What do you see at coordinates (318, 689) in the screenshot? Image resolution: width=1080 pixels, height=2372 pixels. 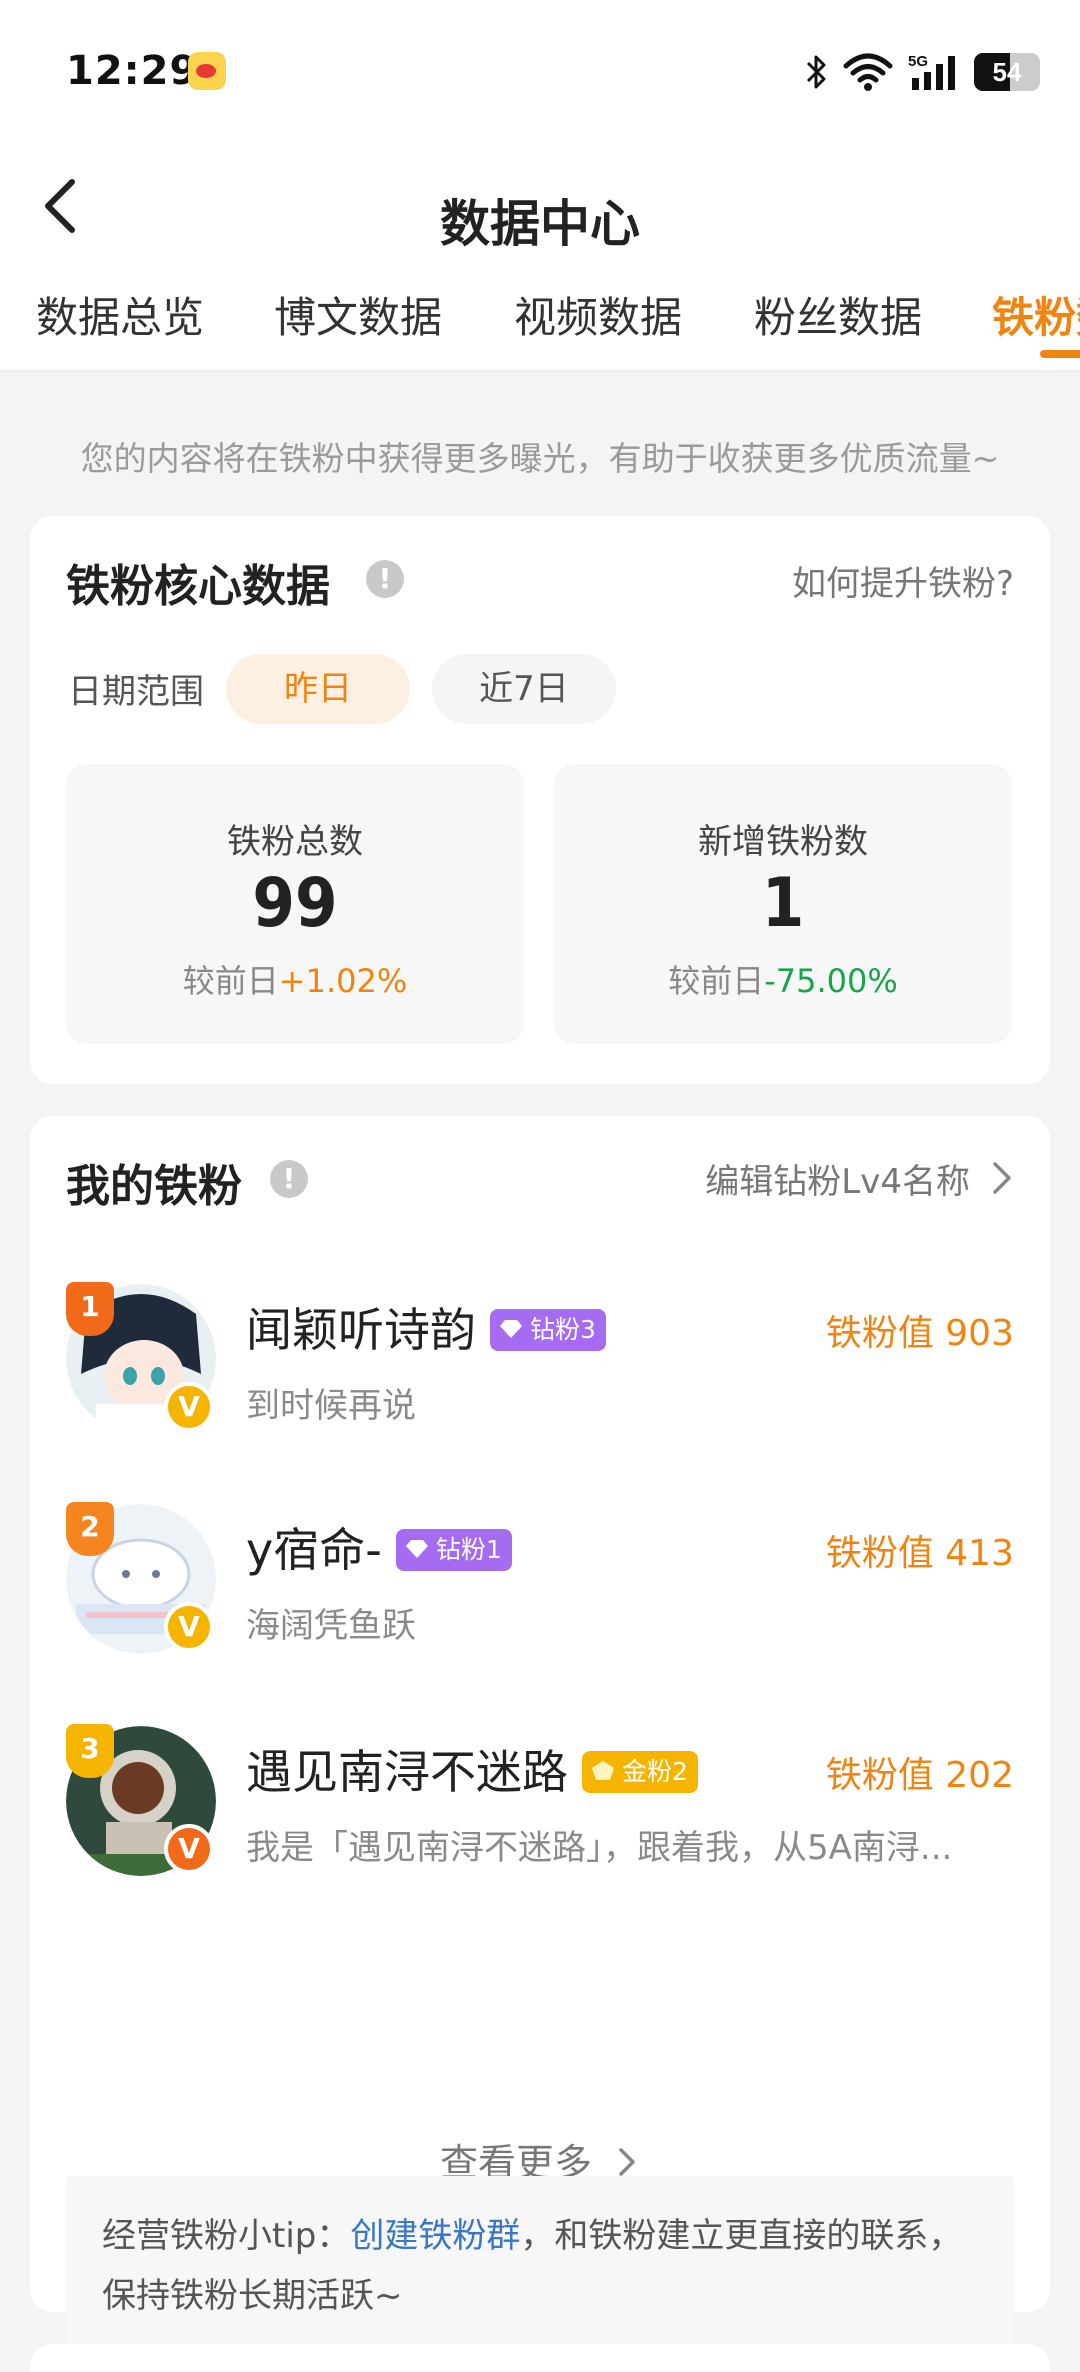 I see `range-yesterday-button: 昨日` at bounding box center [318, 689].